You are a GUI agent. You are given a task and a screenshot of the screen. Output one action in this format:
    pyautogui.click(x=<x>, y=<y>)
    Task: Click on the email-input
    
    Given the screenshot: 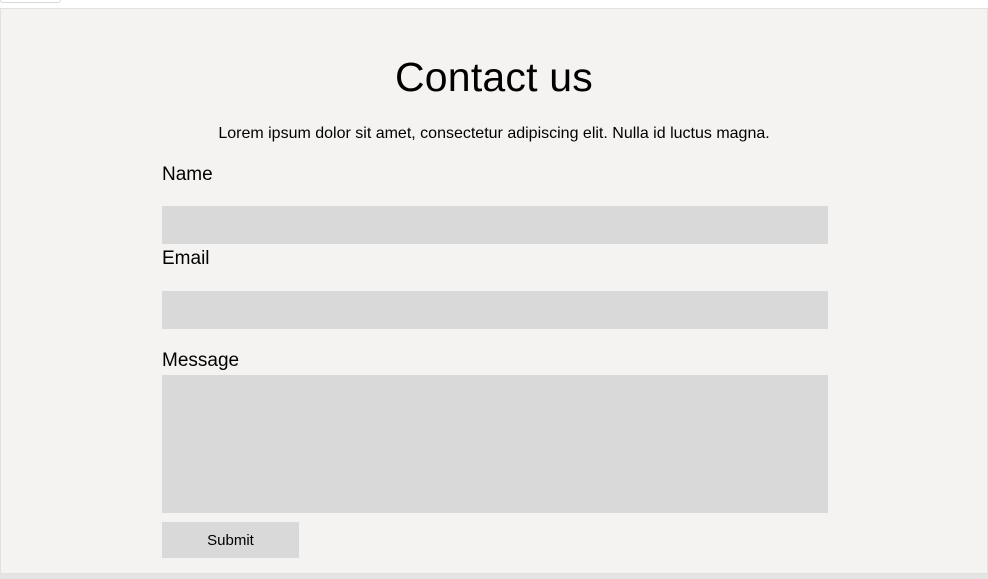 What is the action you would take?
    pyautogui.click(x=495, y=310)
    